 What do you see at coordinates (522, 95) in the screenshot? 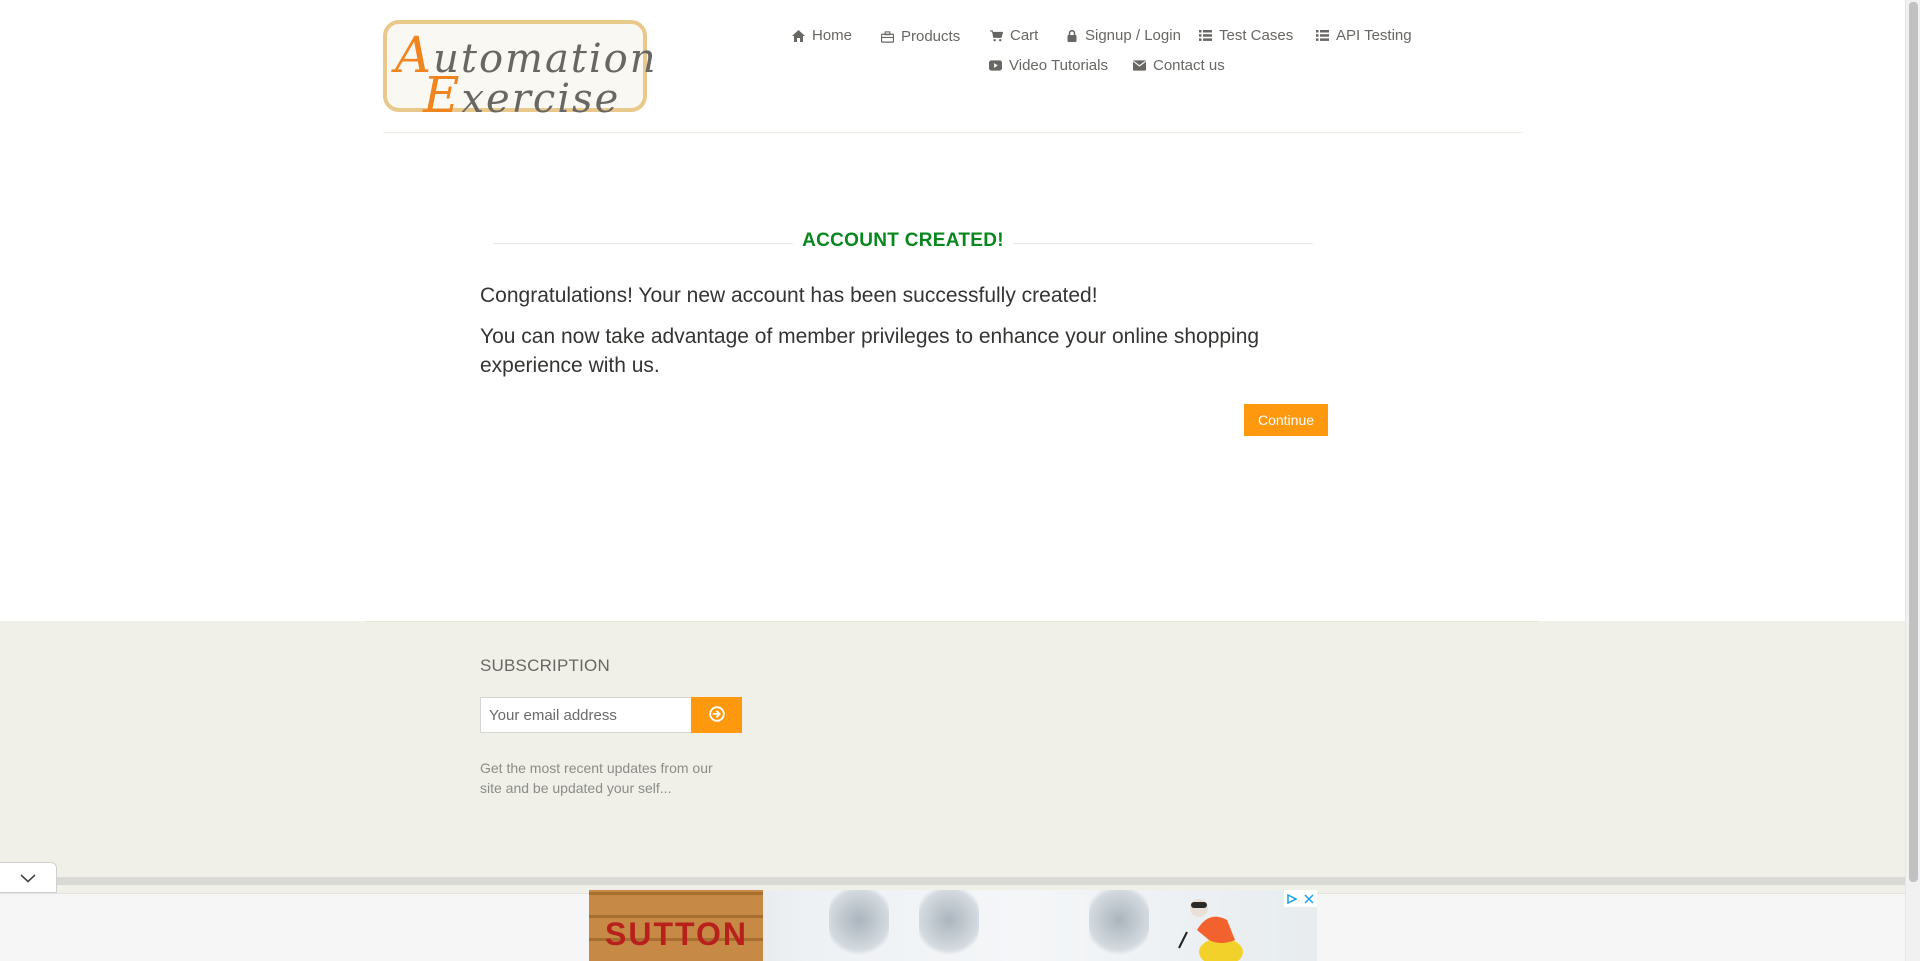
I see `logo-line-2: Exercise` at bounding box center [522, 95].